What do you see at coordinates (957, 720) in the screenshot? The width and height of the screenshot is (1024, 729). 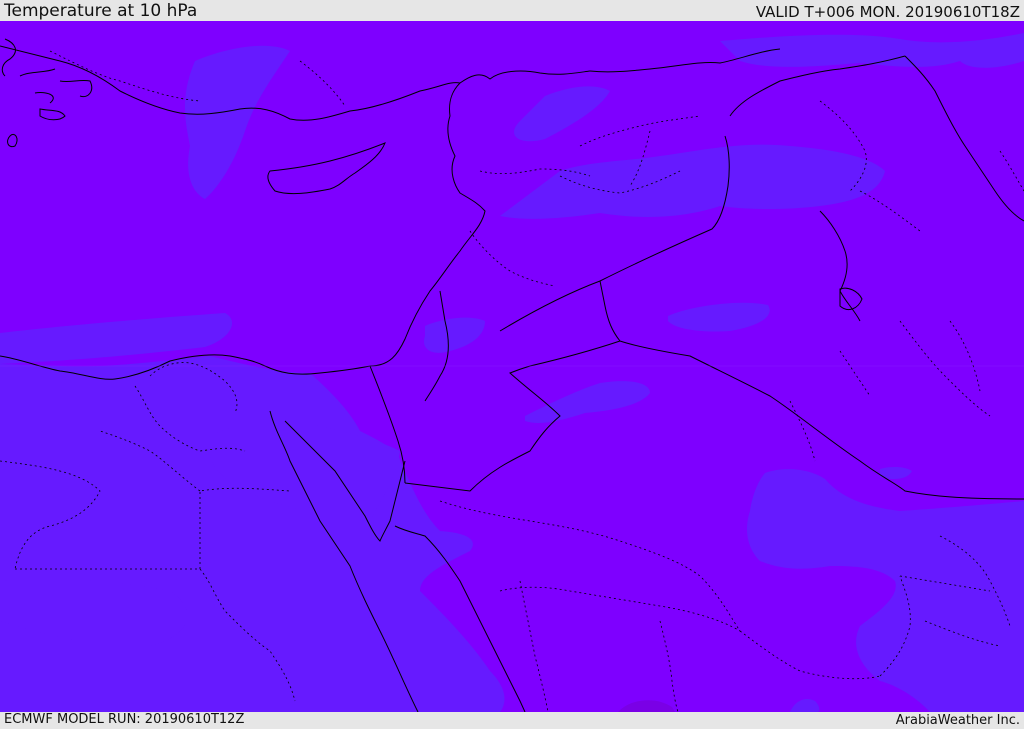 I see `credit-label: ArabiaWeather Inc.` at bounding box center [957, 720].